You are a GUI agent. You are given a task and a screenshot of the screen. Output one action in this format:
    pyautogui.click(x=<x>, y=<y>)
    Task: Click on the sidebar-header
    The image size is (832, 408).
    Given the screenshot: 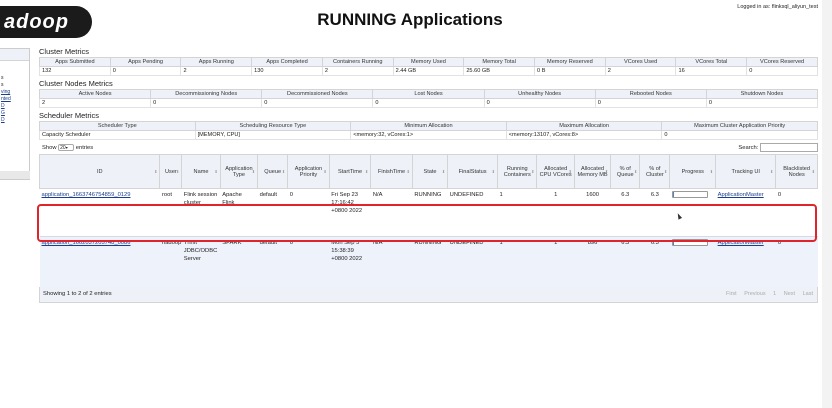 What is the action you would take?
    pyautogui.click(x=14, y=55)
    